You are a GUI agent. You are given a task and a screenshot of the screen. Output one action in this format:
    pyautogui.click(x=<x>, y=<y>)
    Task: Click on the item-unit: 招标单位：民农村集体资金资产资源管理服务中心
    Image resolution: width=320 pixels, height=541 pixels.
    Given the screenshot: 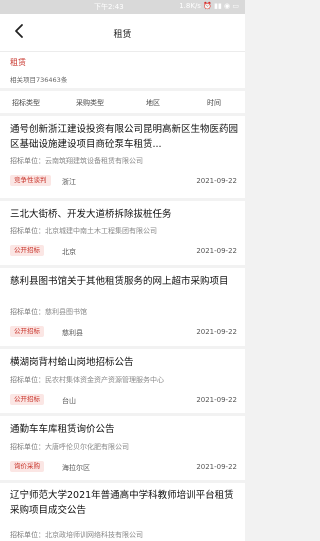 What is the action you would take?
    pyautogui.click(x=87, y=380)
    